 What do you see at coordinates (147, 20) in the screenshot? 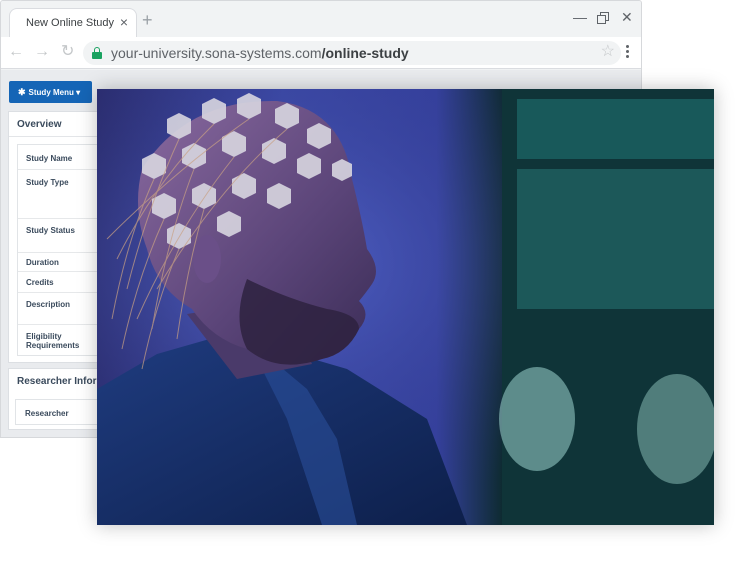
I see `new-tab-icon: +` at bounding box center [147, 20].